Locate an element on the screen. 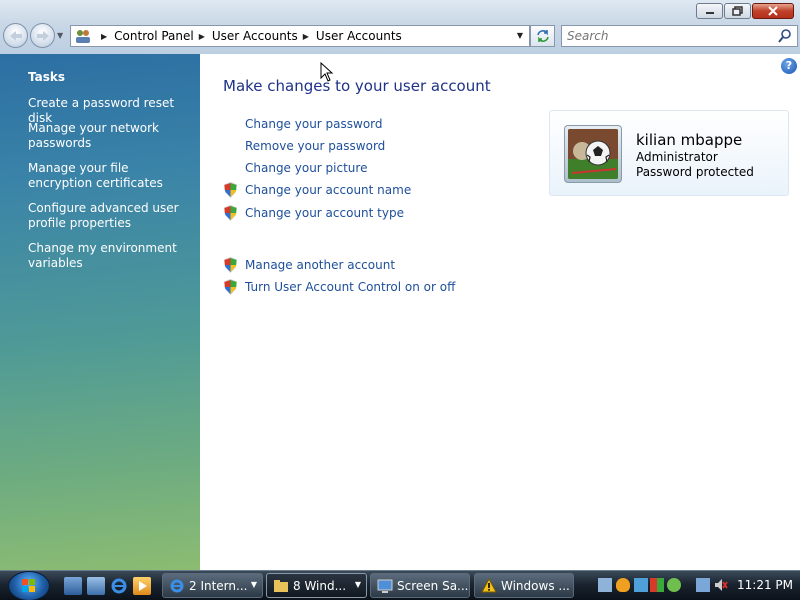  help-icon: ? is located at coordinates (789, 66).